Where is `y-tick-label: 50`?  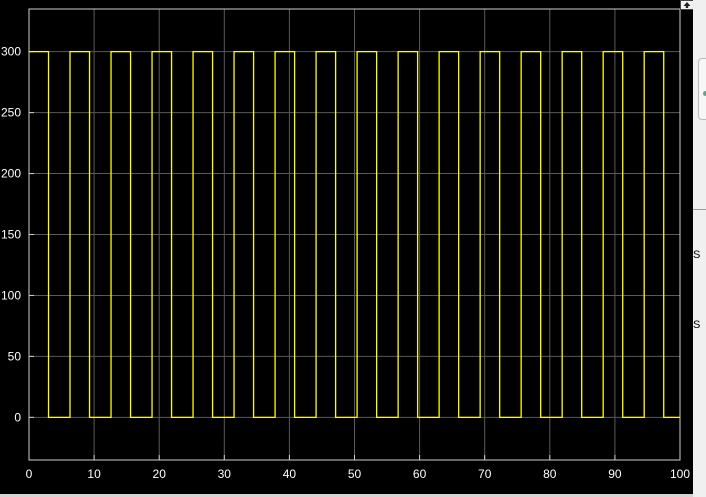
y-tick-label: 50 is located at coordinates (15, 356).